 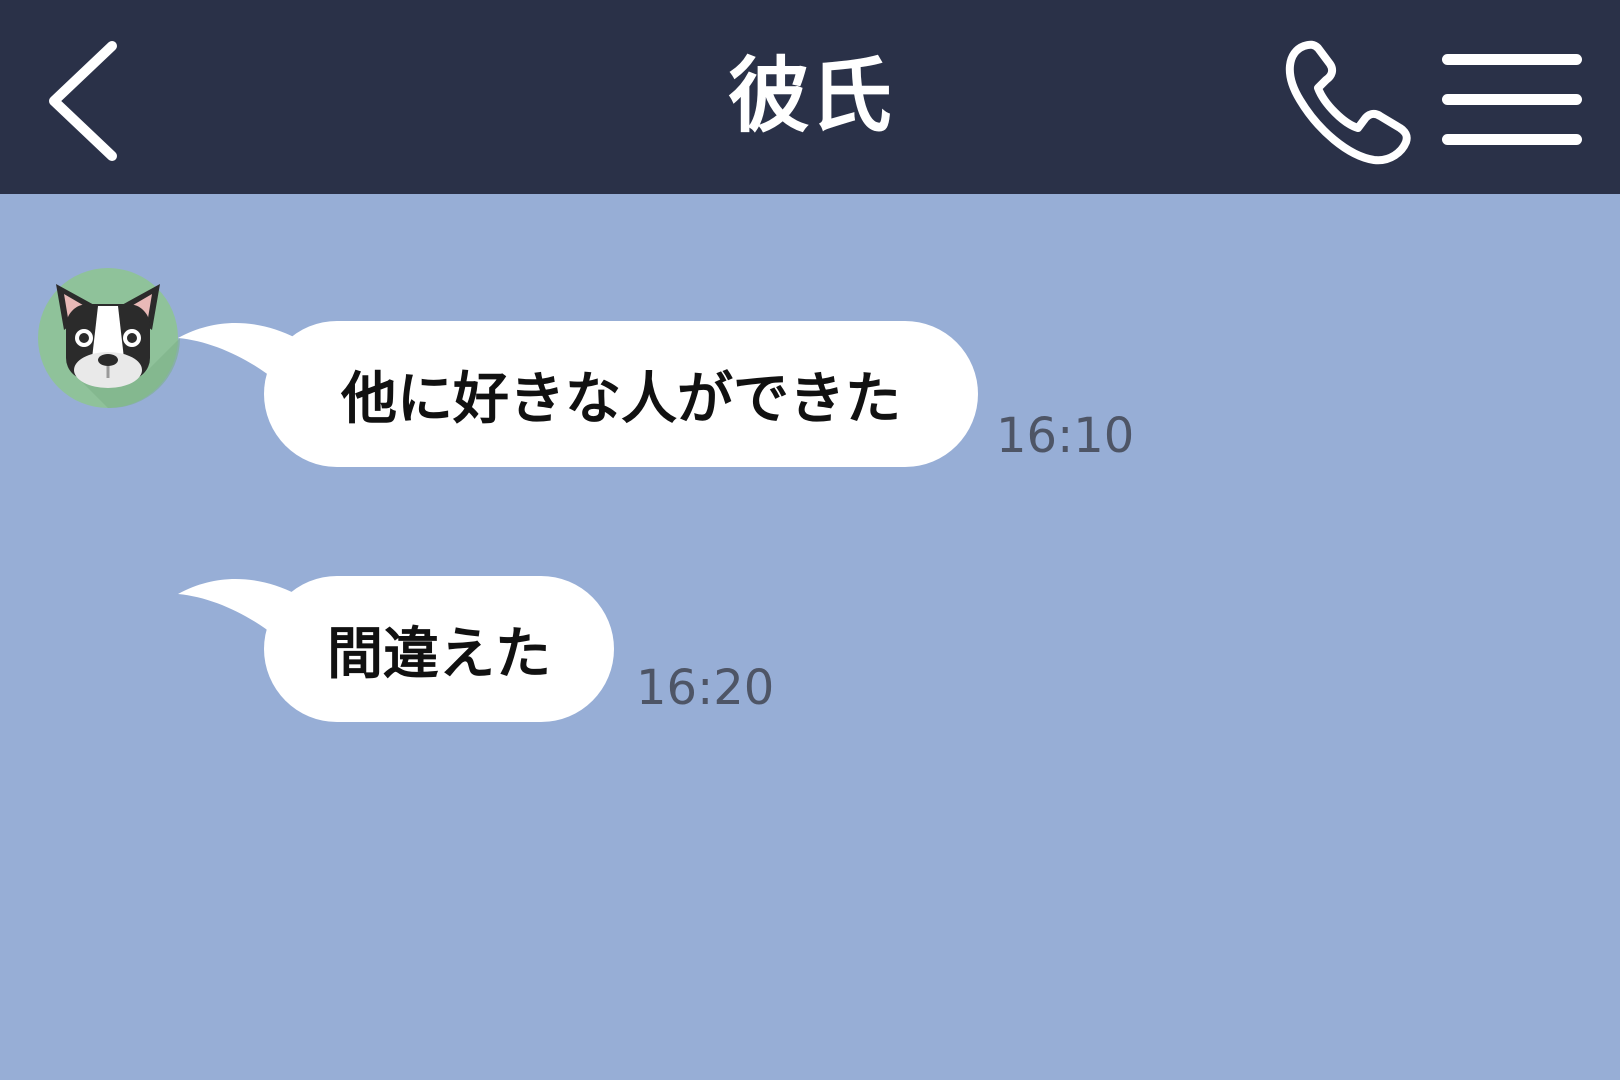 I want to click on phone-icon, so click(x=1348, y=102).